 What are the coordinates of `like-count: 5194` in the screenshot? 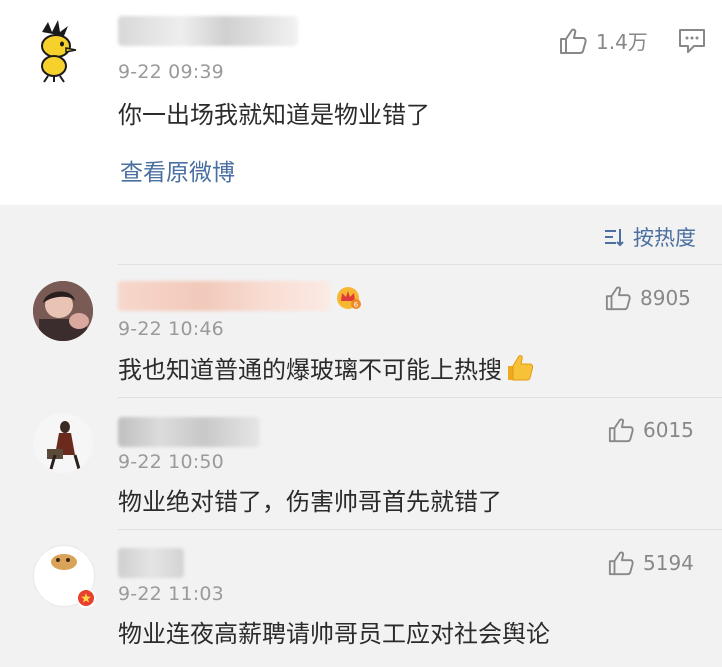 It's located at (668, 563).